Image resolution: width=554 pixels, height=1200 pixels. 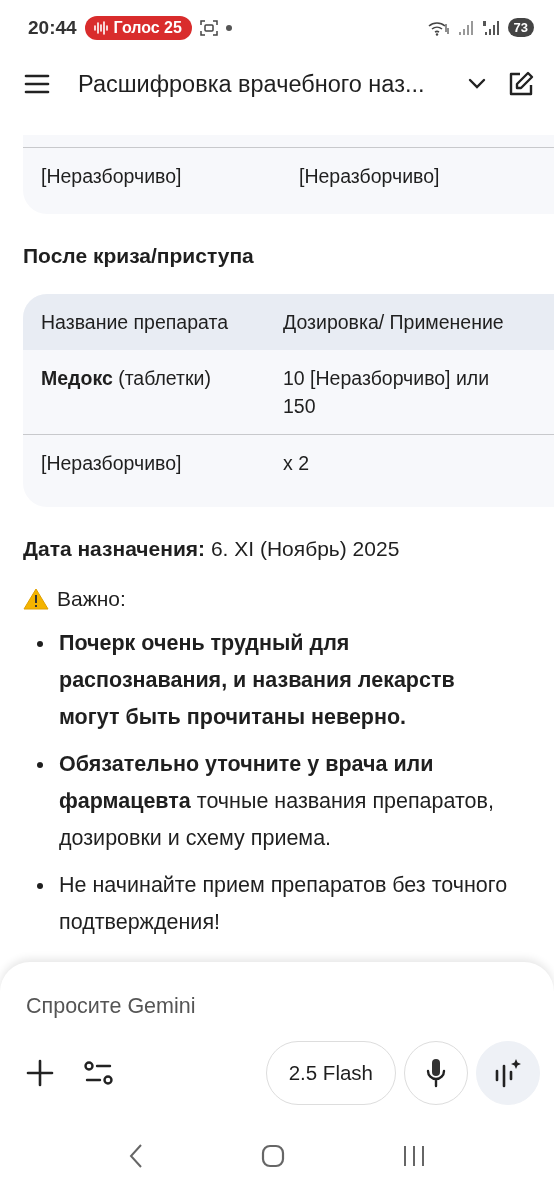 What do you see at coordinates (139, 256) in the screenshot?
I see `section-heading: После криза/приступа` at bounding box center [139, 256].